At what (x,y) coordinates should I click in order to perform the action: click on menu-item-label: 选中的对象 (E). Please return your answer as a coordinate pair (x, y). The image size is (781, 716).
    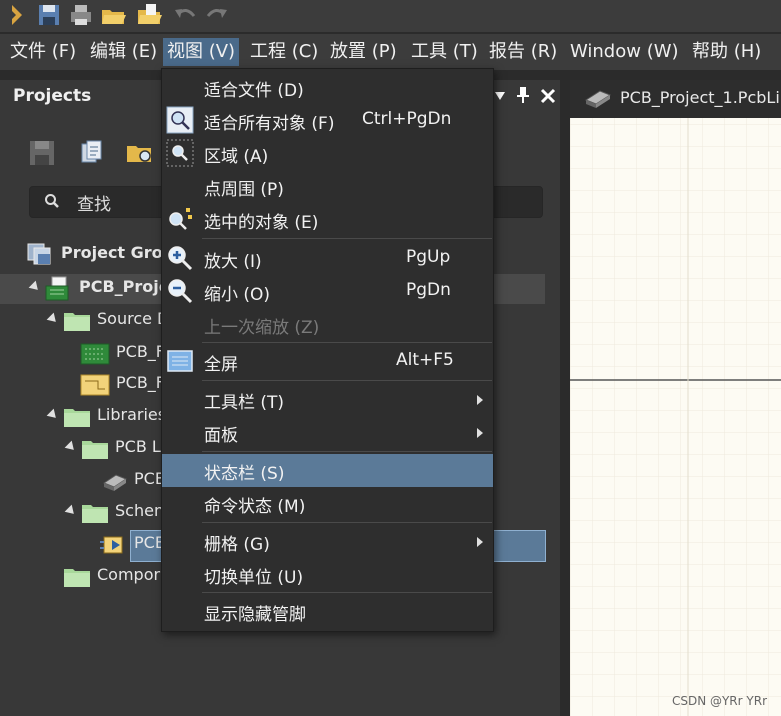
    Looking at the image, I should click on (261, 223).